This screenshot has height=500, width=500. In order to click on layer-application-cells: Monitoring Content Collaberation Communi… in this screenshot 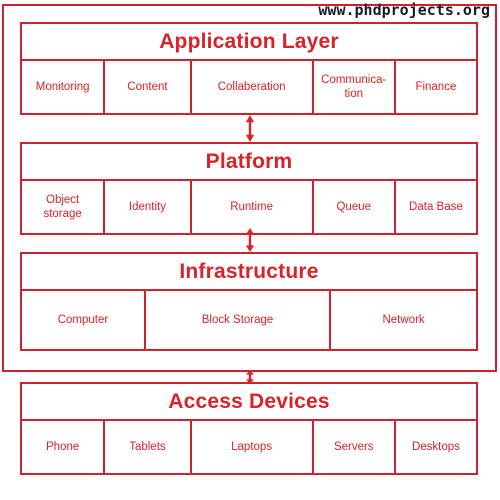, I will do `click(249, 87)`.